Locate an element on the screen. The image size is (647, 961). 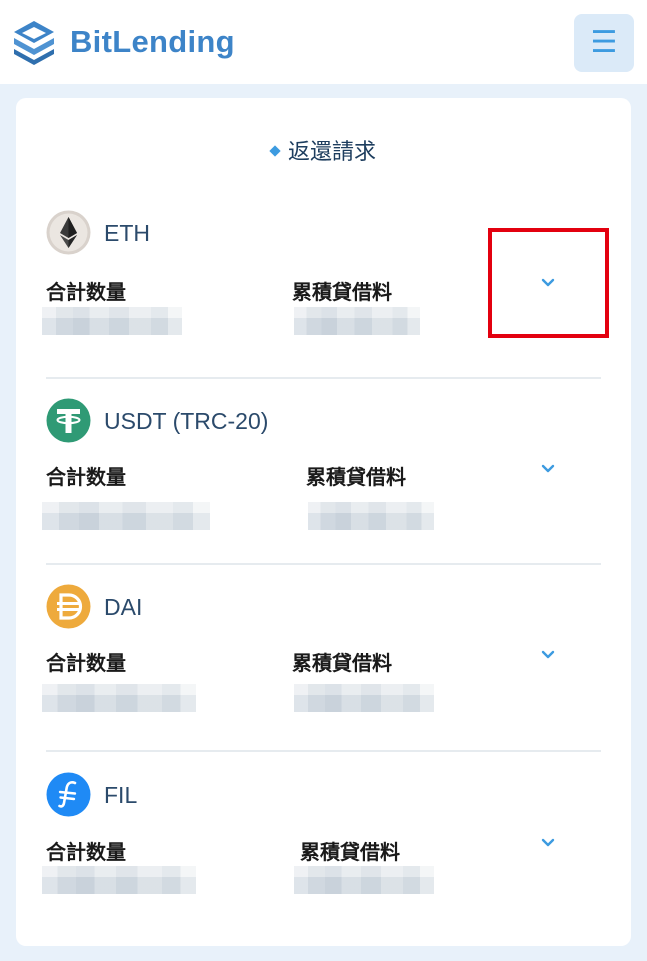
coin-name: ETH is located at coordinates (127, 233).